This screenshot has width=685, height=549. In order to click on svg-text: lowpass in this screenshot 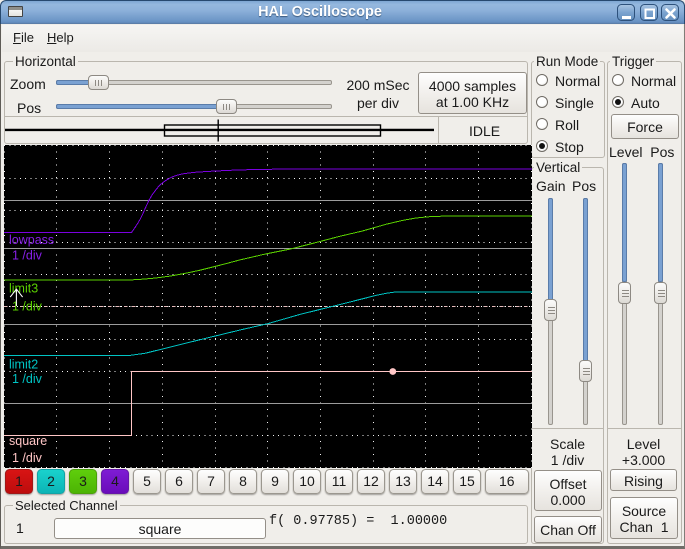, I will do `click(31, 240)`.